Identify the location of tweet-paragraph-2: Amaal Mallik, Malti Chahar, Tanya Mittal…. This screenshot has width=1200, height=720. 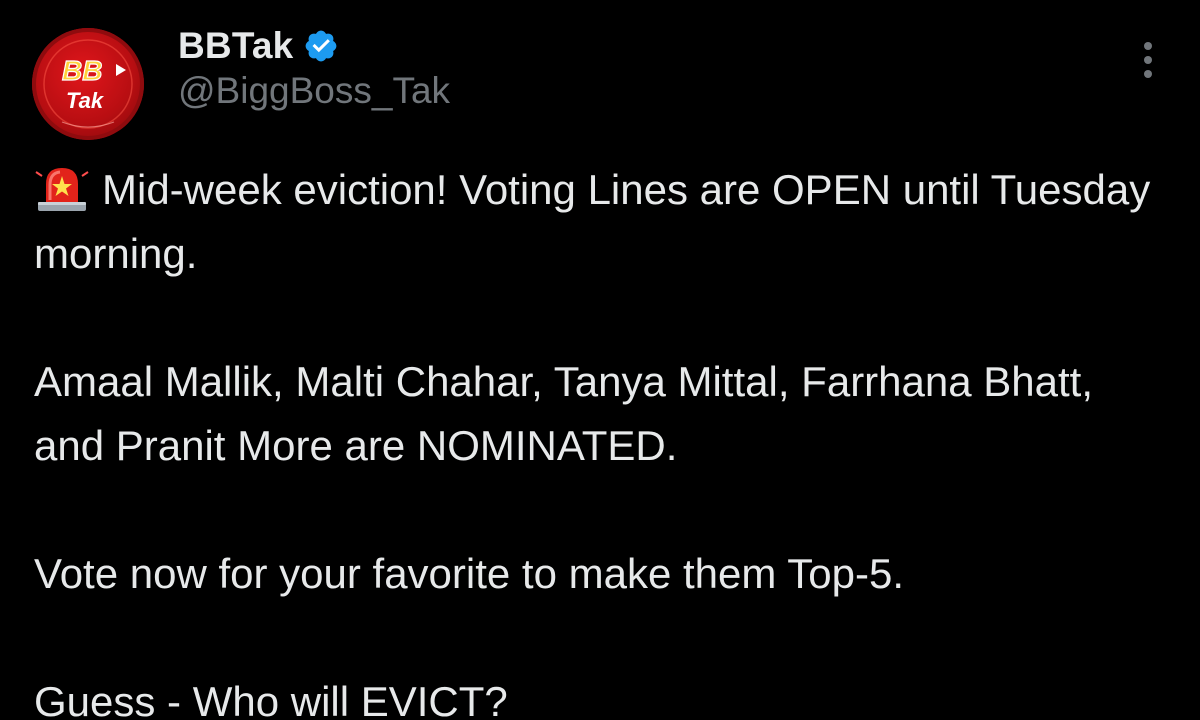
(564, 413).